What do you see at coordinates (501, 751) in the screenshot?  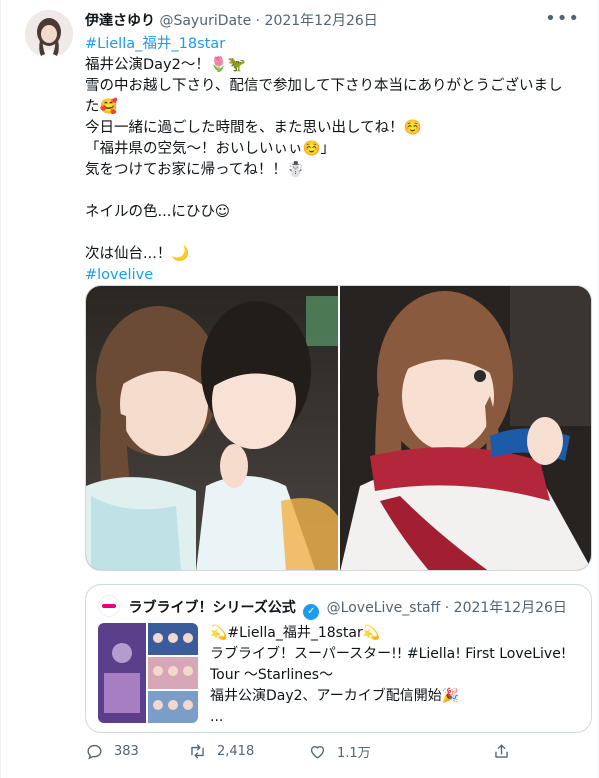 I see `share-icon` at bounding box center [501, 751].